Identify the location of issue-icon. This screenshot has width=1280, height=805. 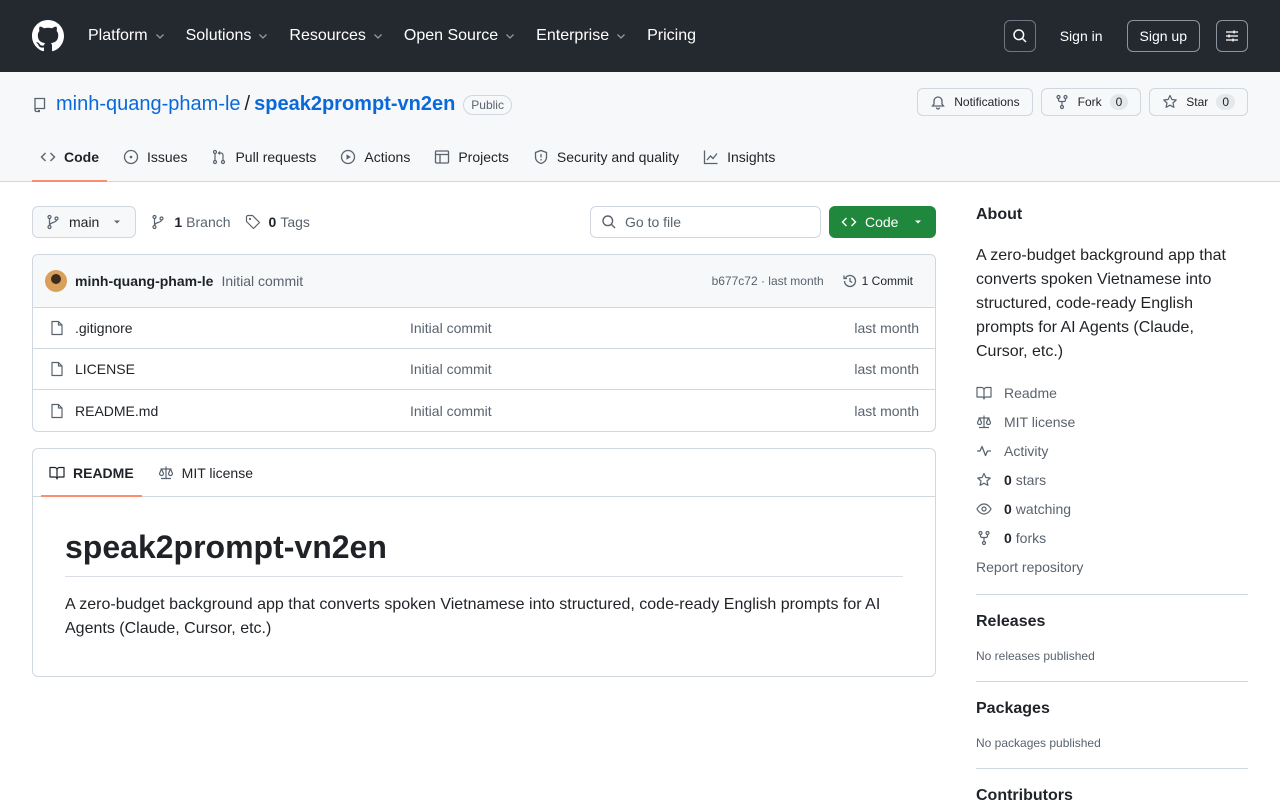
(131, 157).